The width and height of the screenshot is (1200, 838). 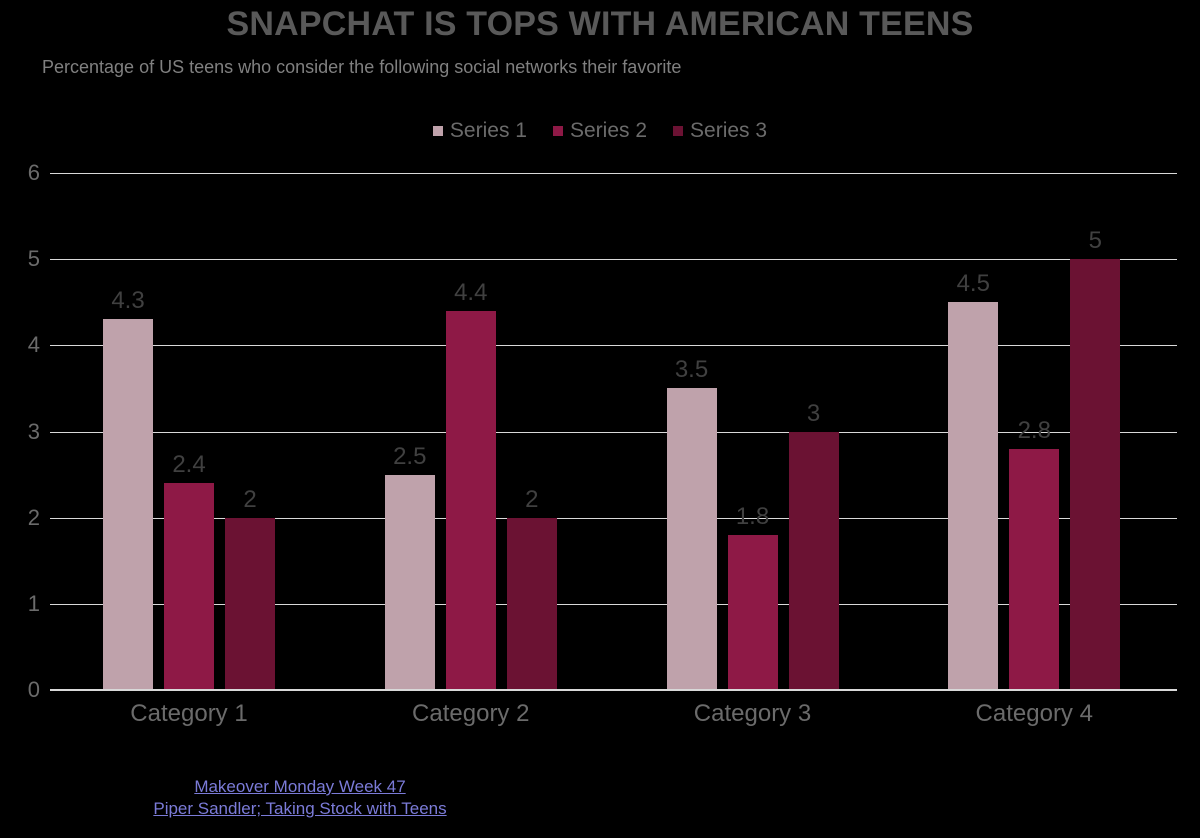 I want to click on y-axis-tick-label: 4, so click(x=33, y=345).